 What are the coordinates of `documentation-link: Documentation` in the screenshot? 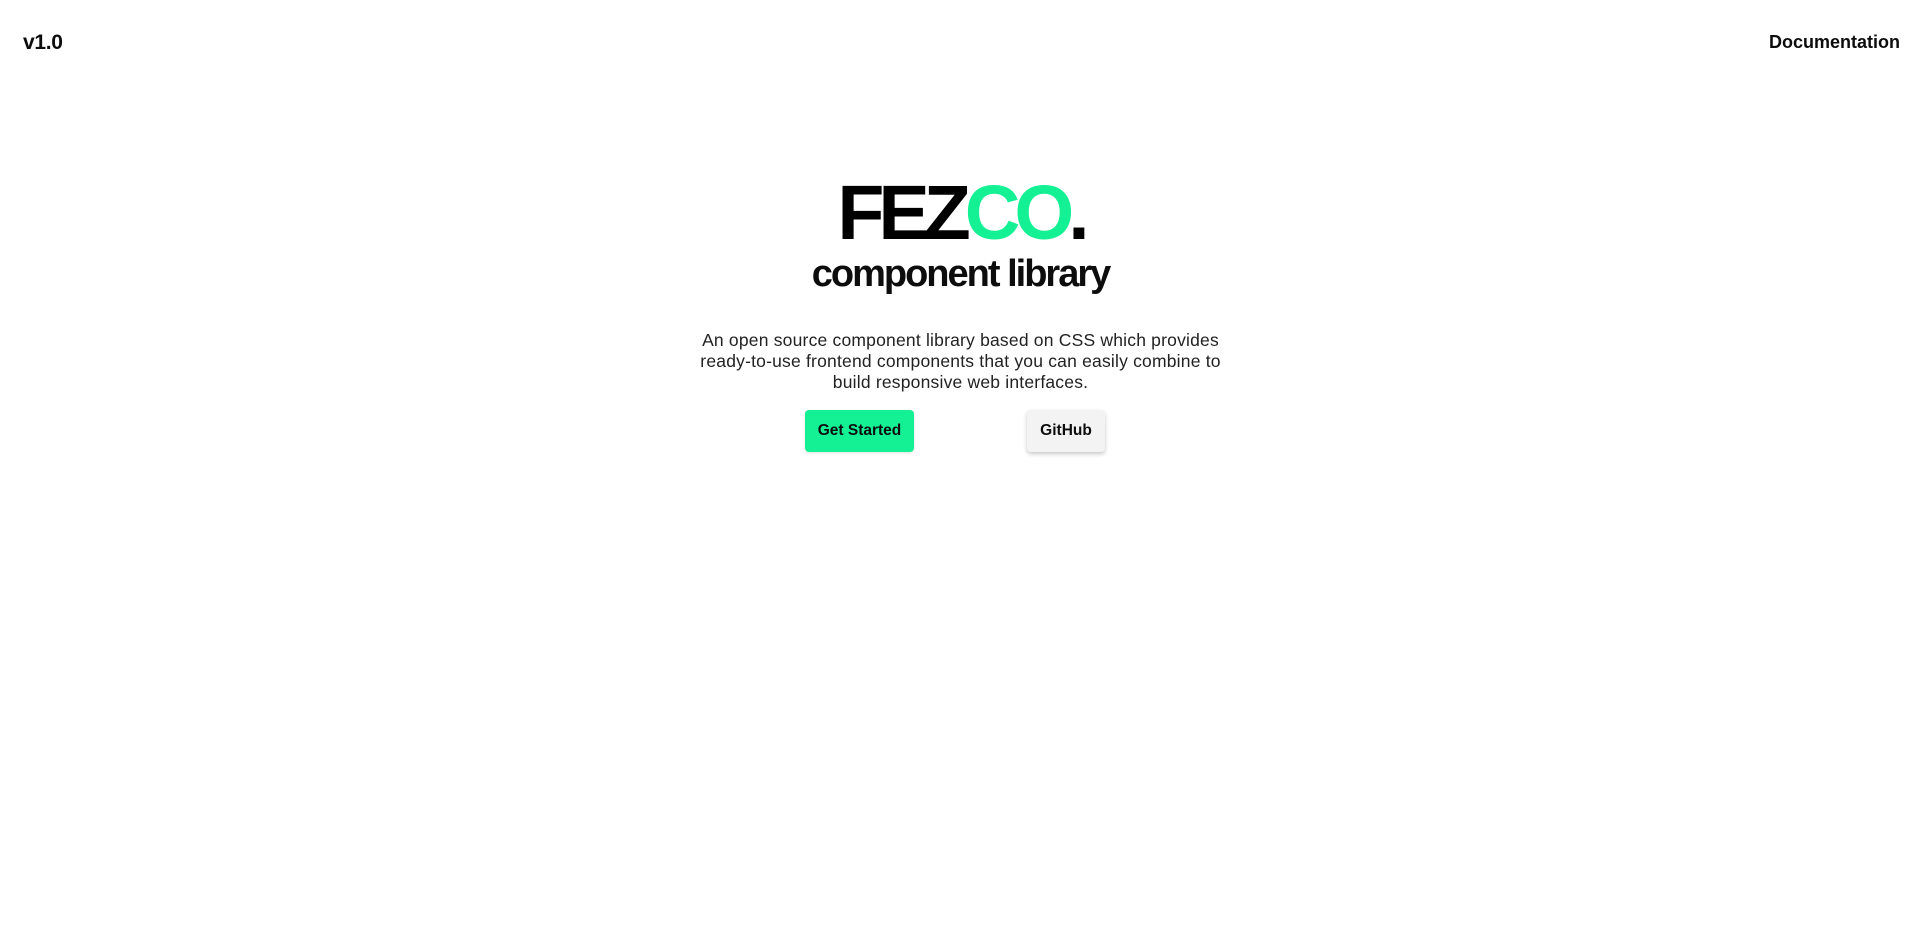 It's located at (1834, 42).